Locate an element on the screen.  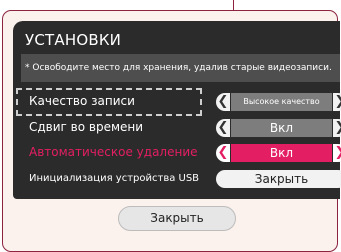
close-button: Закрыть is located at coordinates (177, 218).